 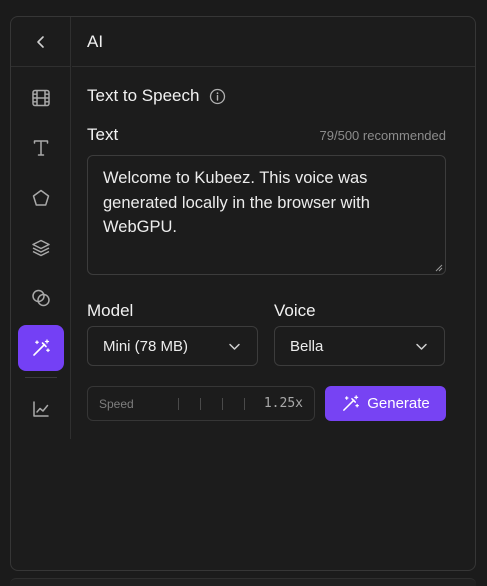 I want to click on info-icon, so click(x=217, y=96).